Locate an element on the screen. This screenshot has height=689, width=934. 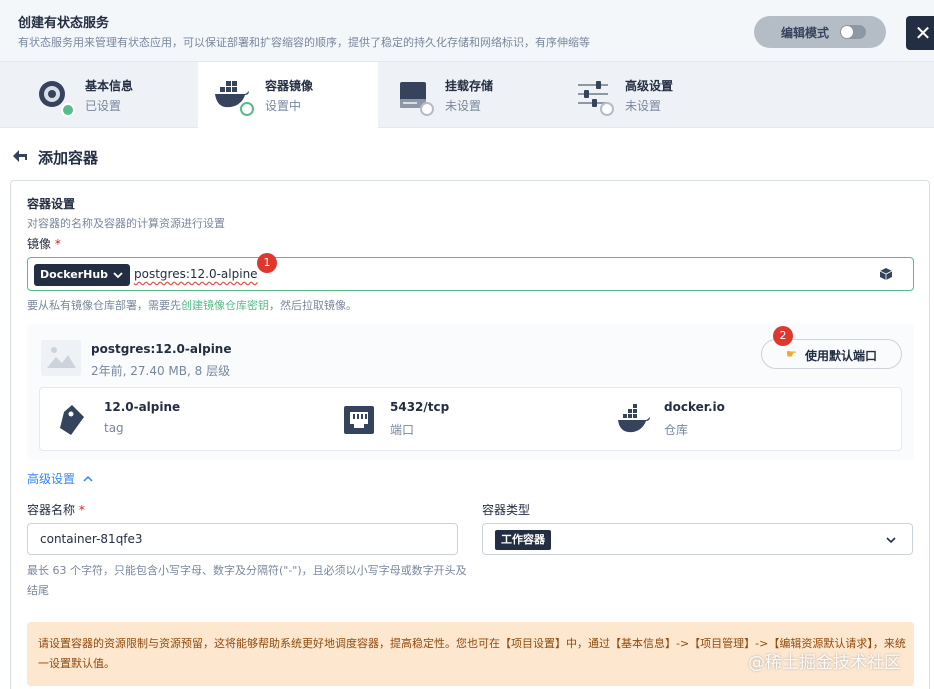
docker-whale-icon is located at coordinates (634, 418).